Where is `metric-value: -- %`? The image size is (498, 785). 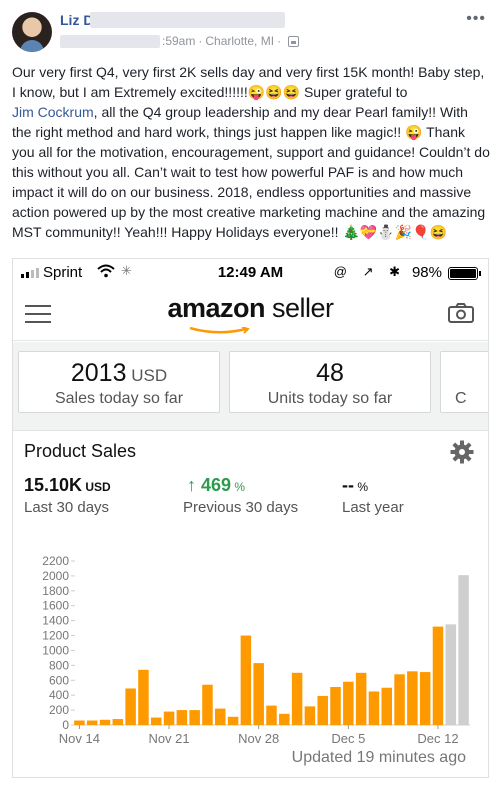 metric-value: -- % is located at coordinates (373, 485).